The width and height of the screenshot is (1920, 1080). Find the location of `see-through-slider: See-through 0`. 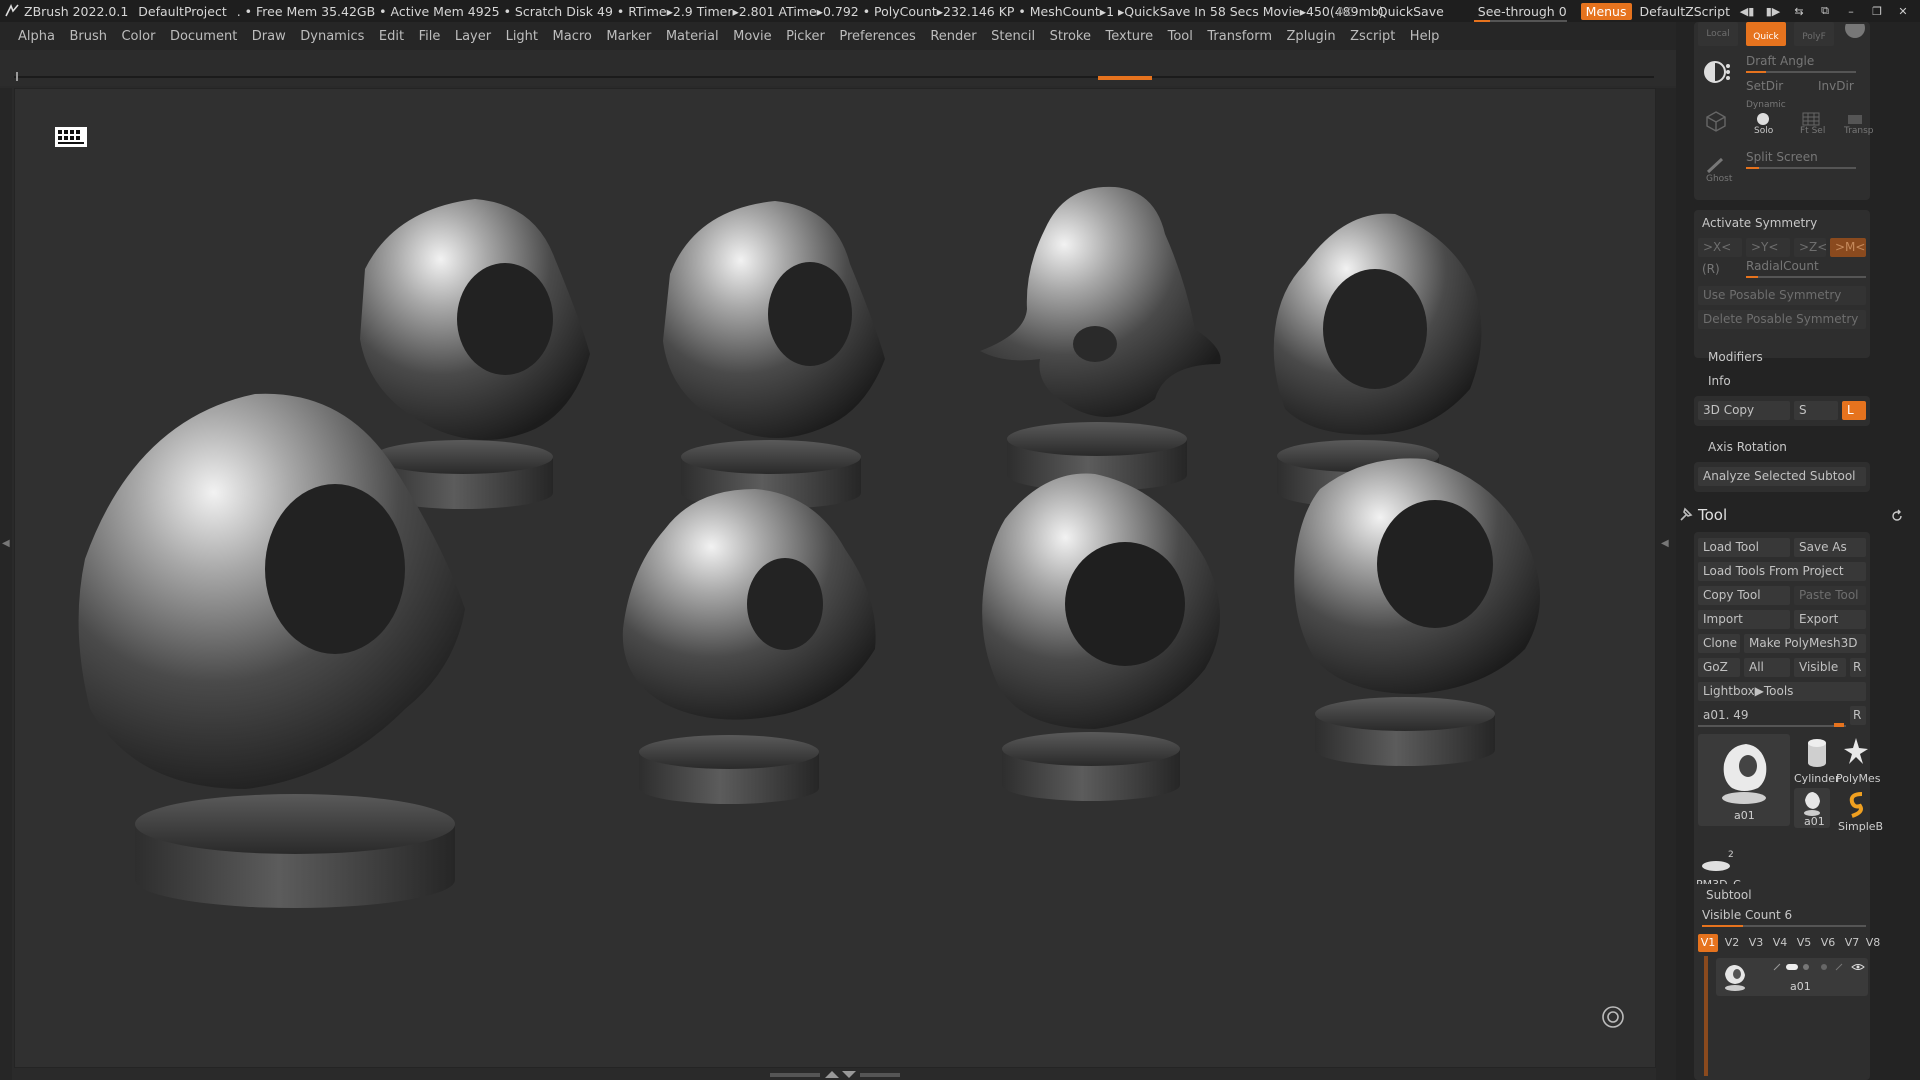

see-through-slider: See-through 0 is located at coordinates (1522, 13).